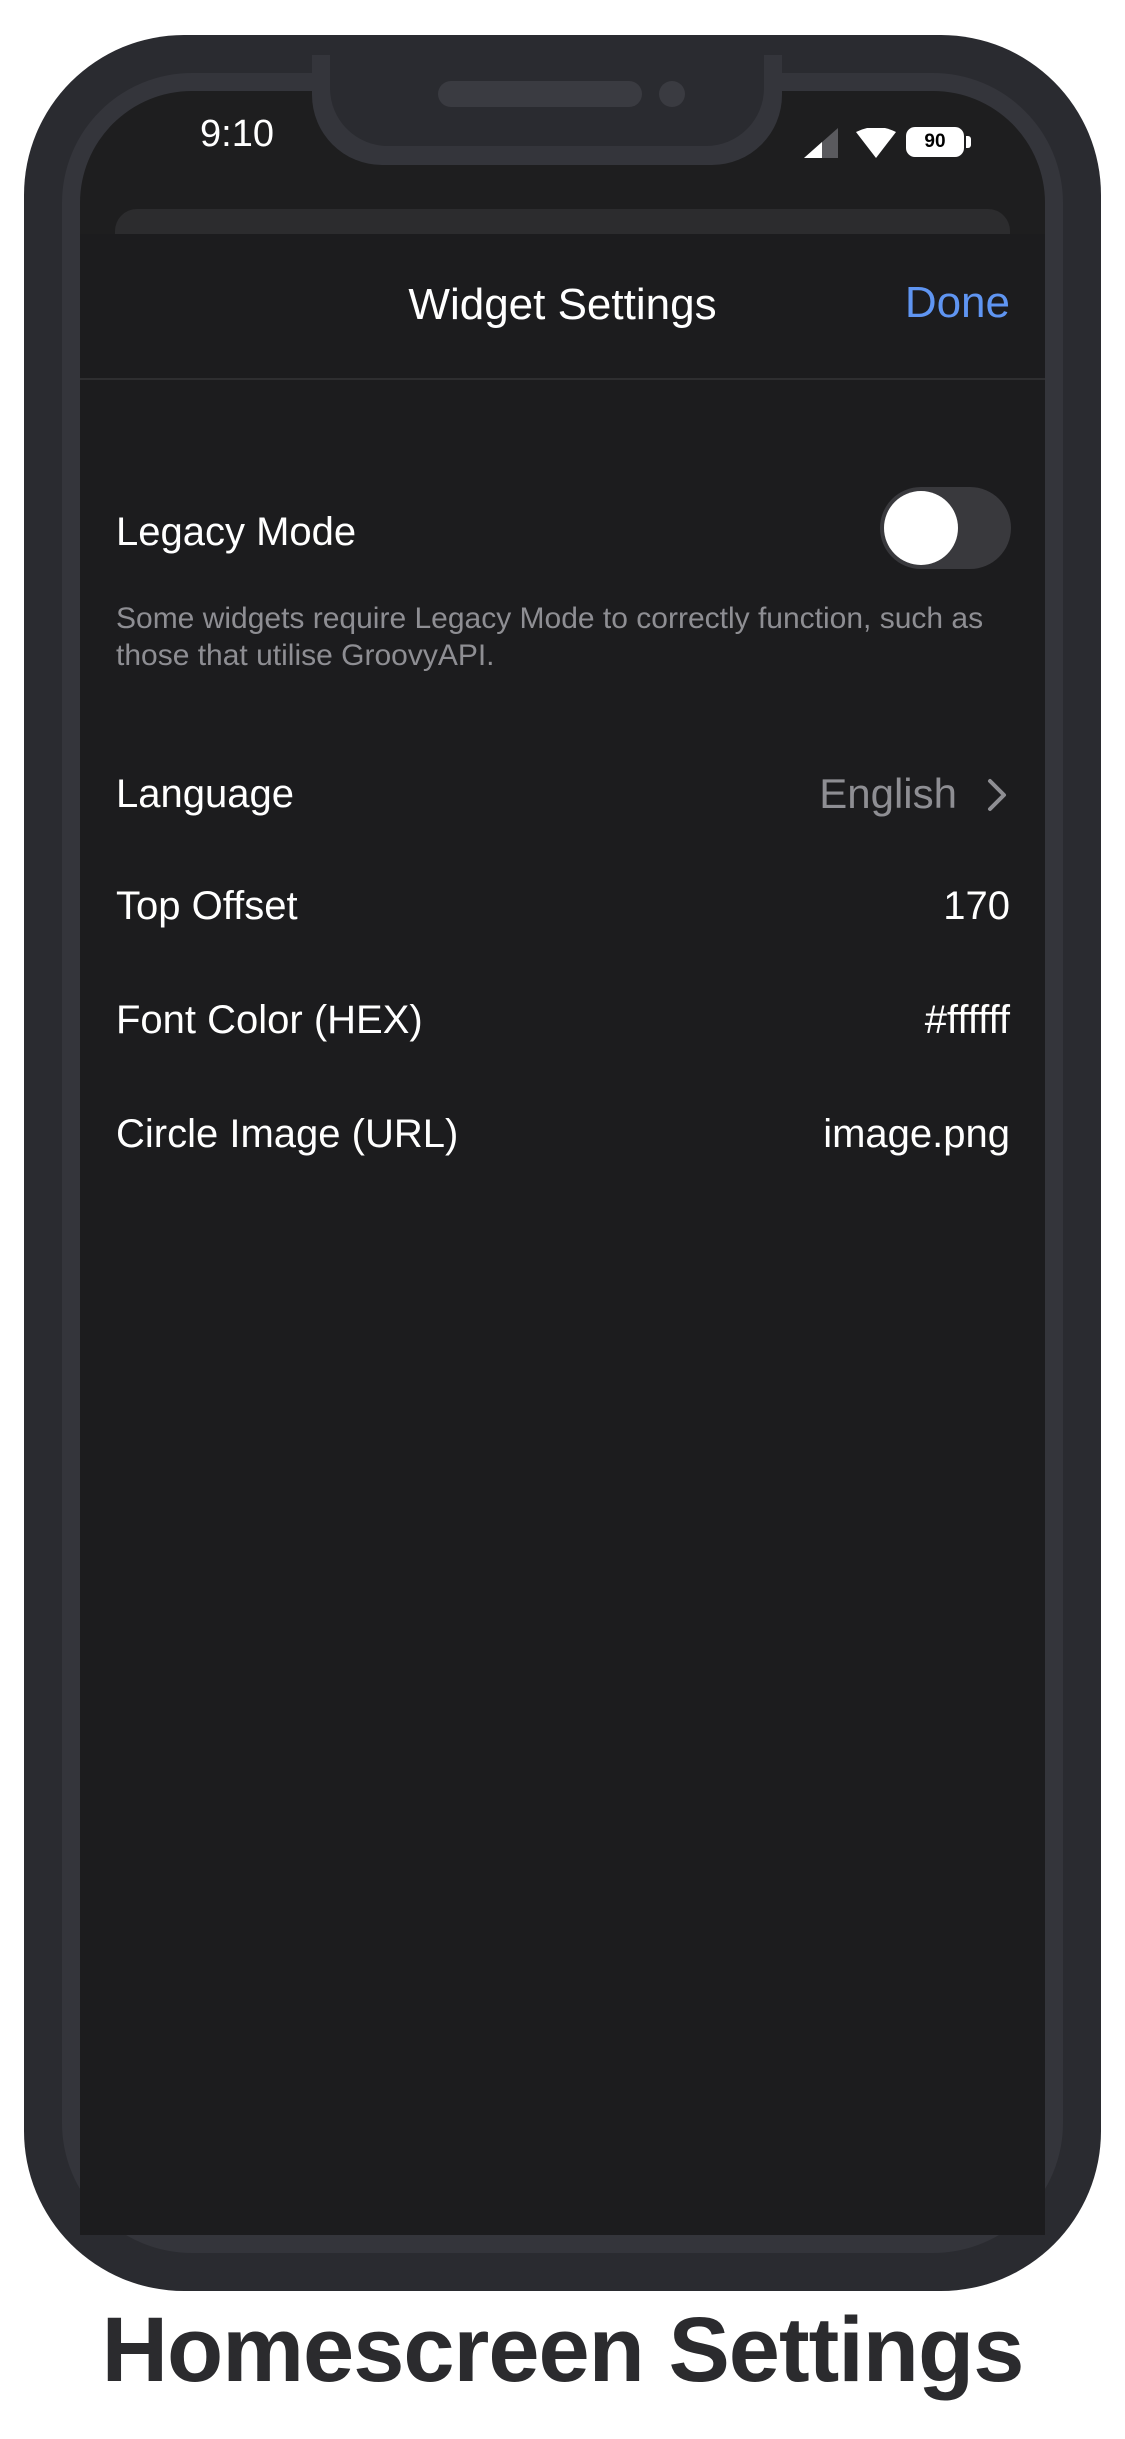 The width and height of the screenshot is (1125, 2439). What do you see at coordinates (968, 142) in the screenshot?
I see `battery-cap` at bounding box center [968, 142].